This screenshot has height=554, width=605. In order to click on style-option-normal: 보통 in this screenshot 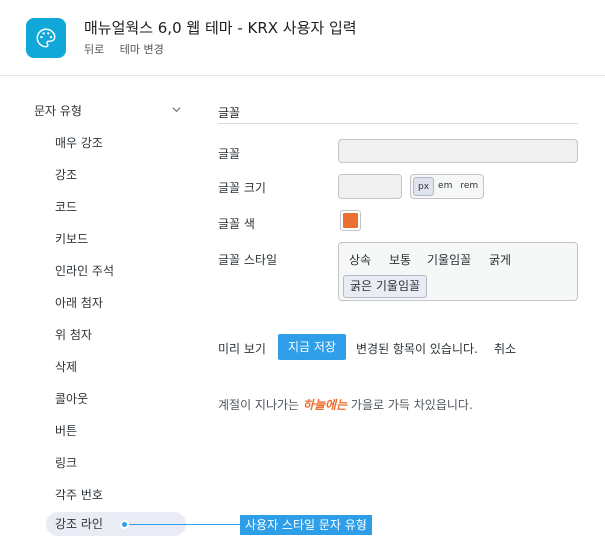, I will do `click(400, 259)`.